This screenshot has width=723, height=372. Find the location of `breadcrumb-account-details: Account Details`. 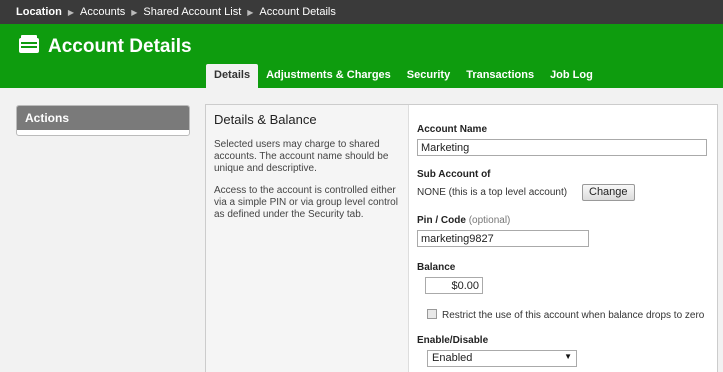

breadcrumb-account-details: Account Details is located at coordinates (297, 12).